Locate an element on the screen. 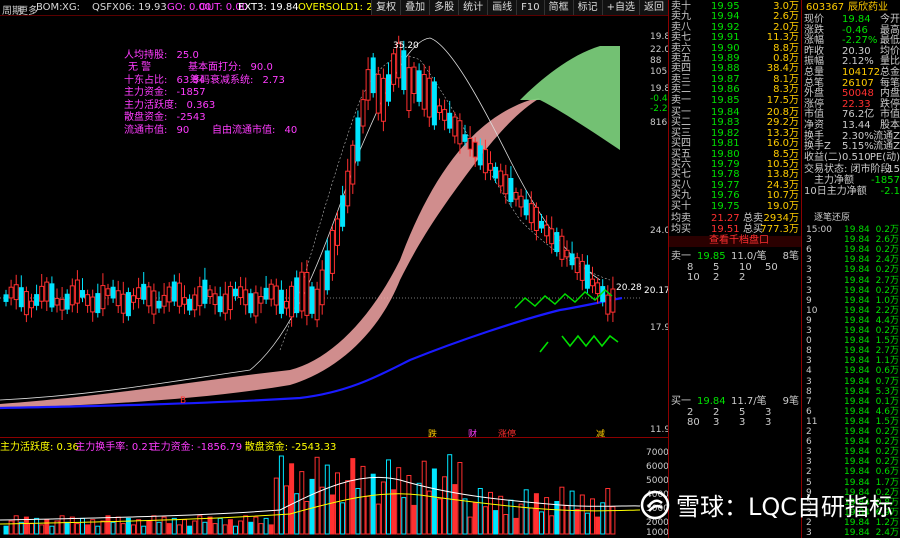 The image size is (900, 538). toolbar-button: 返回 is located at coordinates (653, 7).